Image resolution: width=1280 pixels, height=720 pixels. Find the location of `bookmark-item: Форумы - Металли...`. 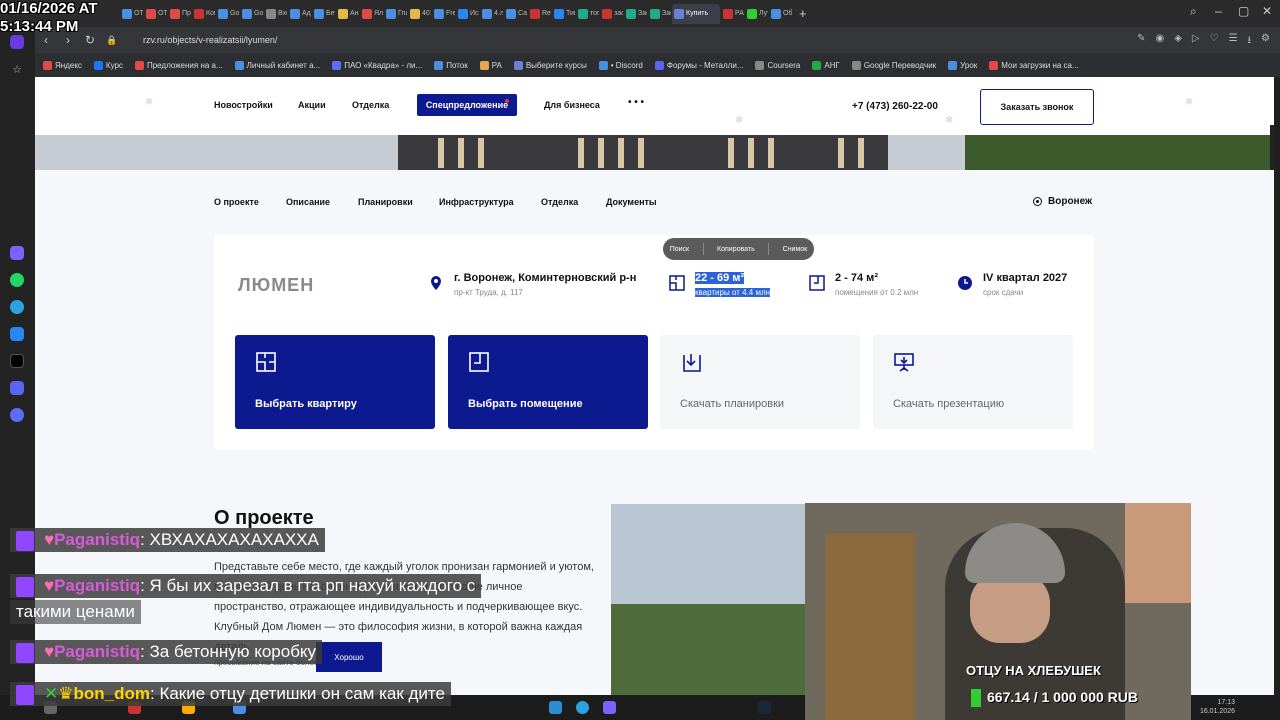

bookmark-item: Форумы - Металли... is located at coordinates (698, 65).